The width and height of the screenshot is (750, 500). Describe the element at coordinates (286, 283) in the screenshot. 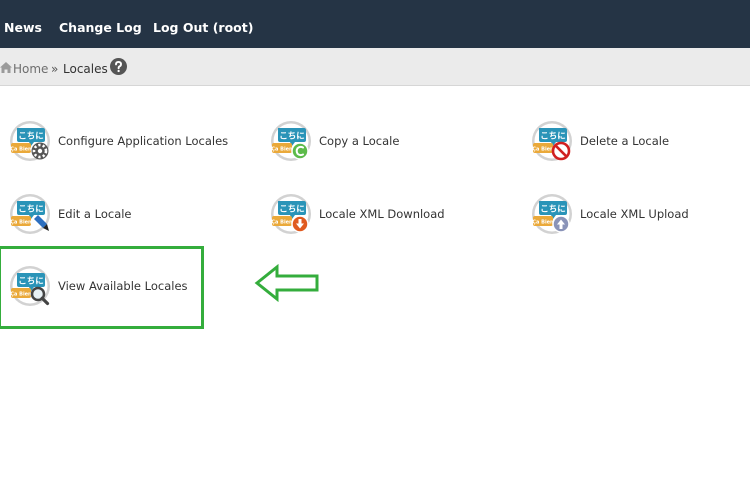

I see `left-arrow-annotation-icon` at that location.